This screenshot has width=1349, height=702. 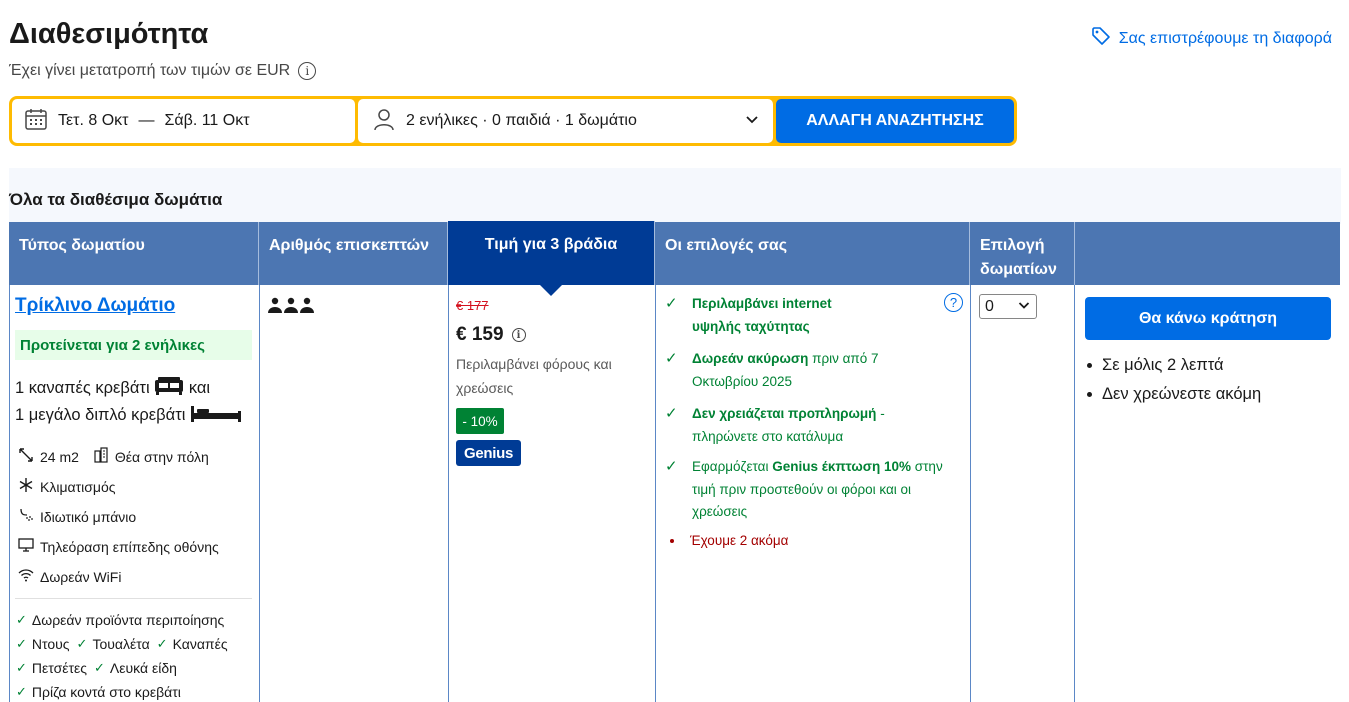 I want to click on recommendation-badge: Προτείνεται για 2 ενήλικες, so click(x=133, y=345).